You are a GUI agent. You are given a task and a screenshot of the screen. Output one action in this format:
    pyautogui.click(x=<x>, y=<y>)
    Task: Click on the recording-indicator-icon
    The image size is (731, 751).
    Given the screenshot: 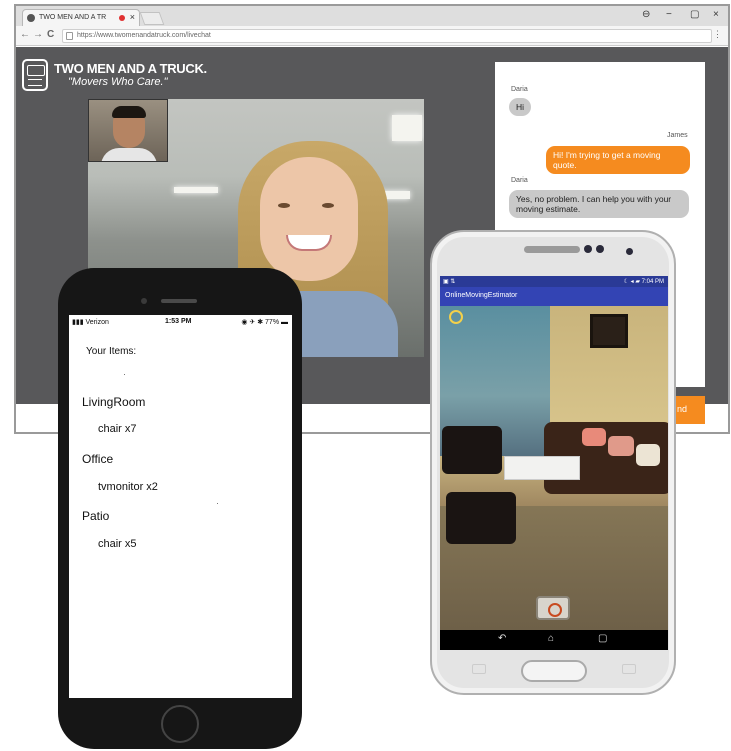 What is the action you would take?
    pyautogui.click(x=122, y=18)
    